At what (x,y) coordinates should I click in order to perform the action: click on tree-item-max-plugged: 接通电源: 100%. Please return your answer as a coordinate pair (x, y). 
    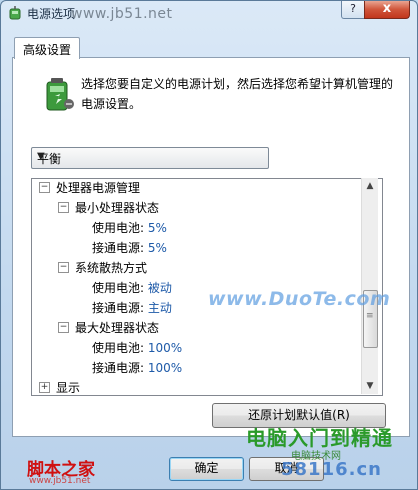
    Looking at the image, I should click on (137, 368).